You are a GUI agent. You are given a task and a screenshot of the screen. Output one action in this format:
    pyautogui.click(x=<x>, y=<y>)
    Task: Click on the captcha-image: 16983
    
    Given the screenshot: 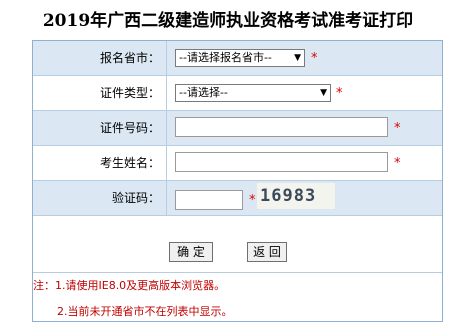 What is the action you would take?
    pyautogui.click(x=296, y=196)
    